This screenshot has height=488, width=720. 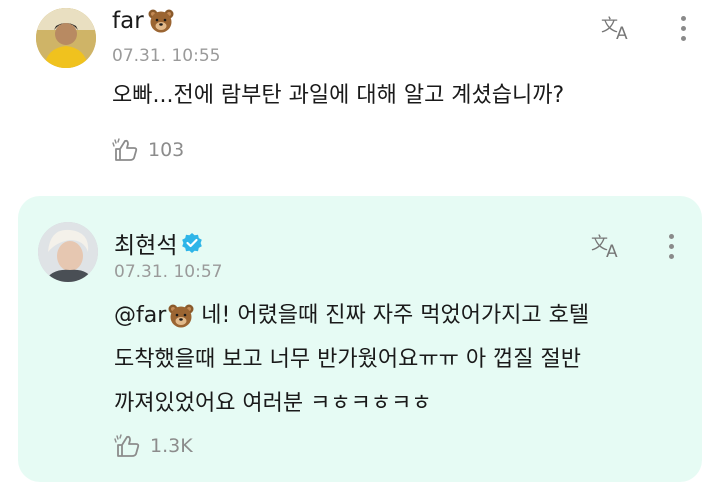 What do you see at coordinates (192, 243) in the screenshot?
I see `verified-badge-icon` at bounding box center [192, 243].